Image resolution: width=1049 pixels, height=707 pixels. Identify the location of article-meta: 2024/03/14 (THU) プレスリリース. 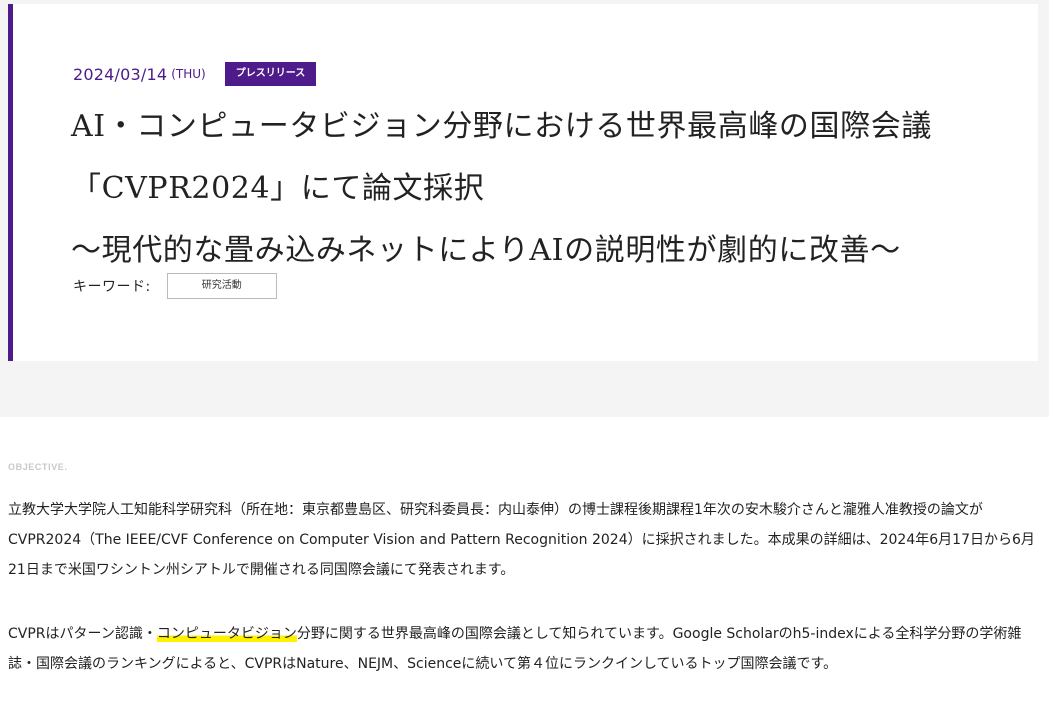
(195, 74).